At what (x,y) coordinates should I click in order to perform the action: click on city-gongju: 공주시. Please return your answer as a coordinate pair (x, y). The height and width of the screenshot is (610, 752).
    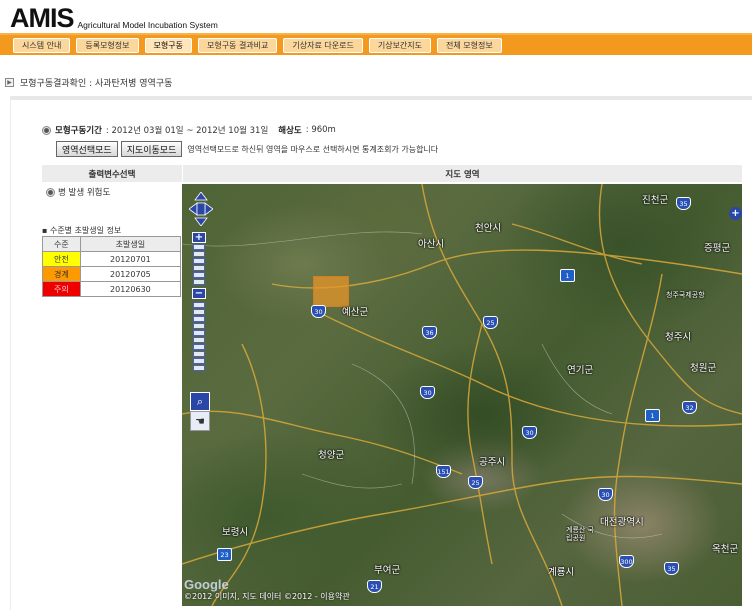
    Looking at the image, I should click on (492, 462).